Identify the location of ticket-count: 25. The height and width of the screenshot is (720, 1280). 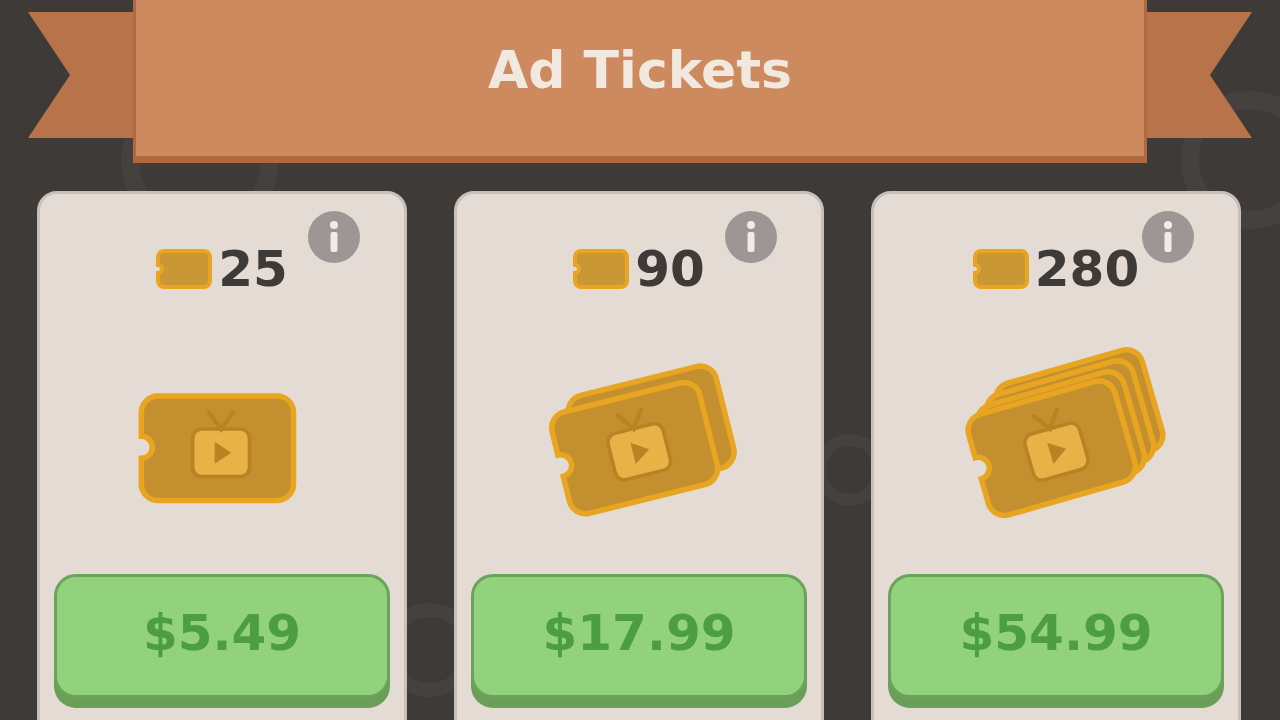
(253, 269).